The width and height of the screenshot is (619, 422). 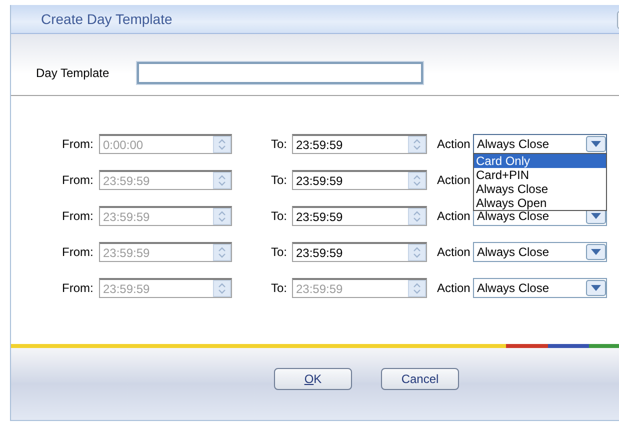 What do you see at coordinates (280, 73) in the screenshot?
I see `day-template-field` at bounding box center [280, 73].